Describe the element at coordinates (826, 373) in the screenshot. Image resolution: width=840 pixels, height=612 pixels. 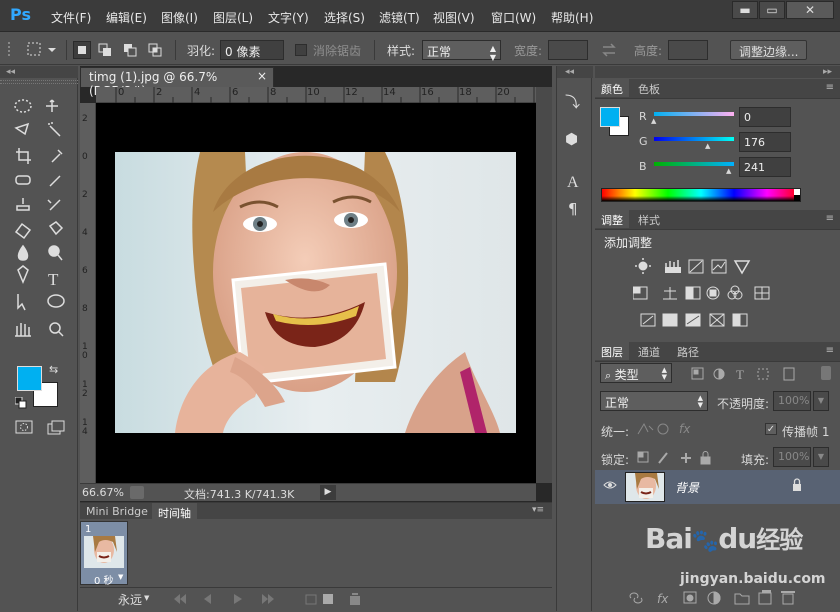
I see `filter-toggle-icon` at that location.